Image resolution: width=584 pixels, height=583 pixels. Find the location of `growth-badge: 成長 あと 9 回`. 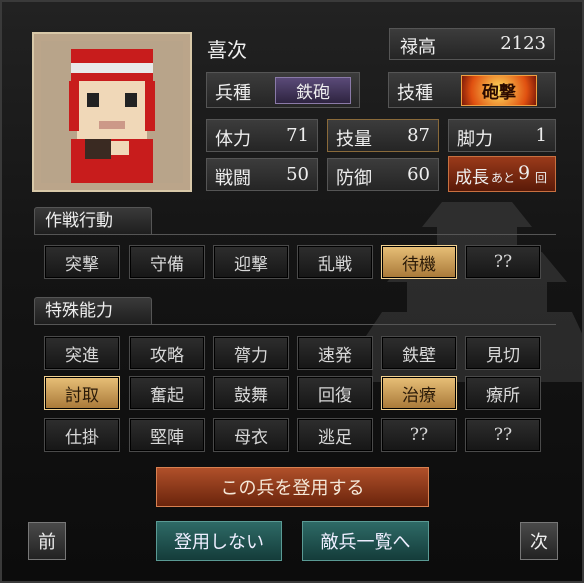

growth-badge: 成長 あと 9 回 is located at coordinates (502, 174).